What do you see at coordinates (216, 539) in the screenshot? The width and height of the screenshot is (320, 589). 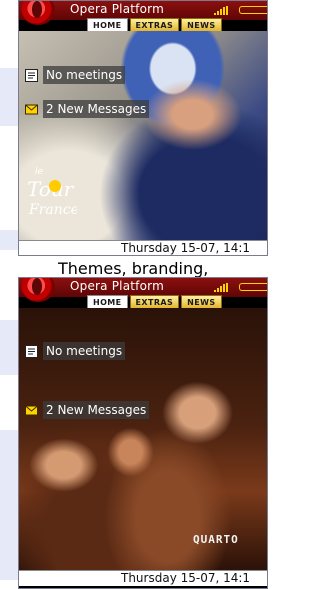 I see `quarto-logo: QUARTO` at bounding box center [216, 539].